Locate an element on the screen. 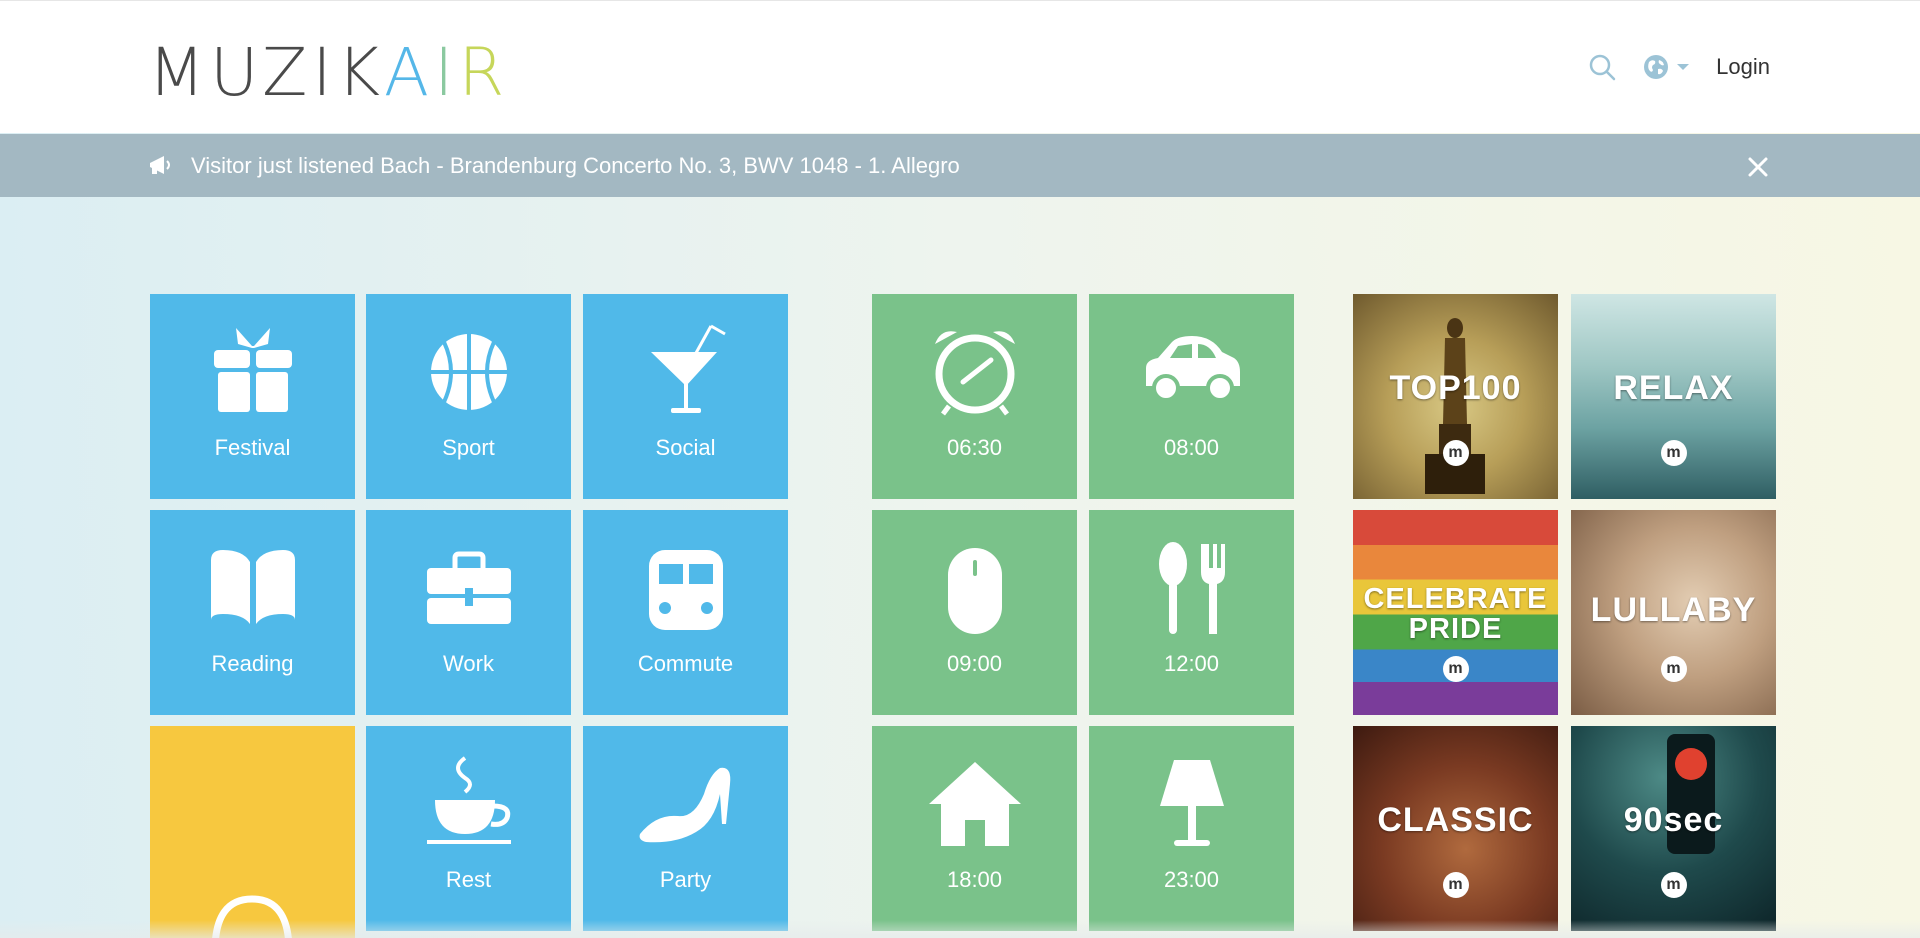  login-link: Login is located at coordinates (1743, 67).